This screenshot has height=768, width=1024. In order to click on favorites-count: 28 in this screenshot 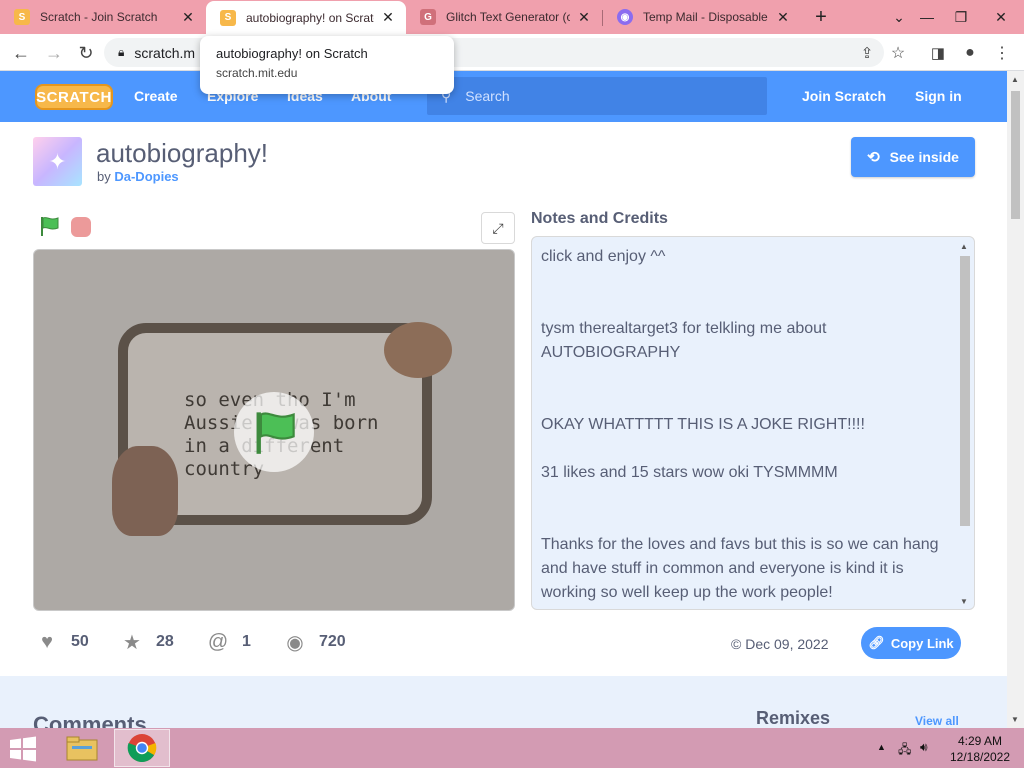, I will do `click(165, 641)`.